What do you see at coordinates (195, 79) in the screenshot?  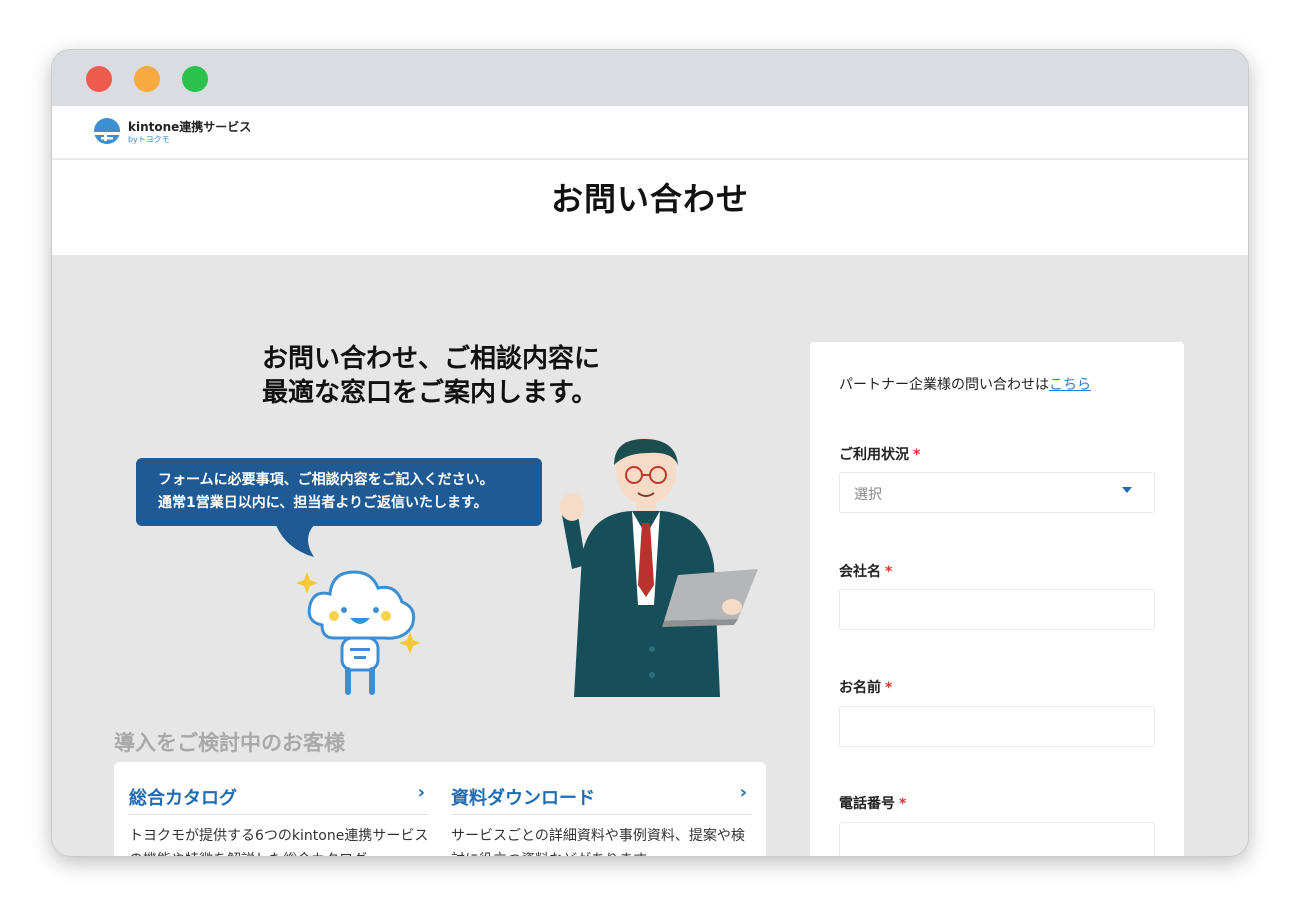 I see `maximize-window-dot` at bounding box center [195, 79].